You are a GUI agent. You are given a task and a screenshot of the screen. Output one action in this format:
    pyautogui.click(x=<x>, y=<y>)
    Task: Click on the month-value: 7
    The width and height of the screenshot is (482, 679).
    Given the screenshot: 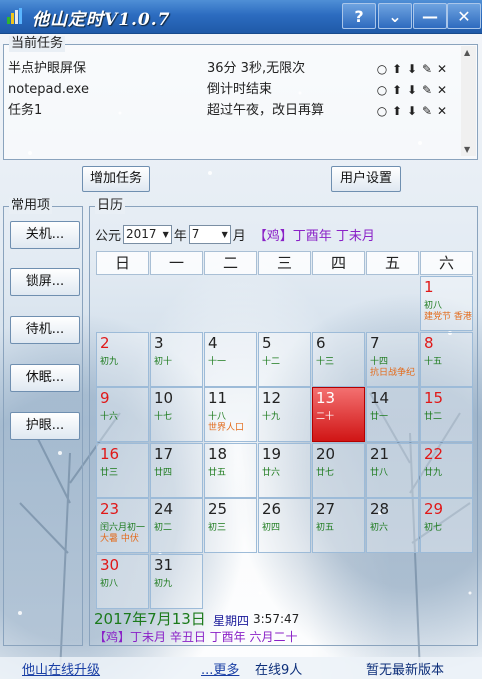 What is the action you would take?
    pyautogui.click(x=195, y=234)
    